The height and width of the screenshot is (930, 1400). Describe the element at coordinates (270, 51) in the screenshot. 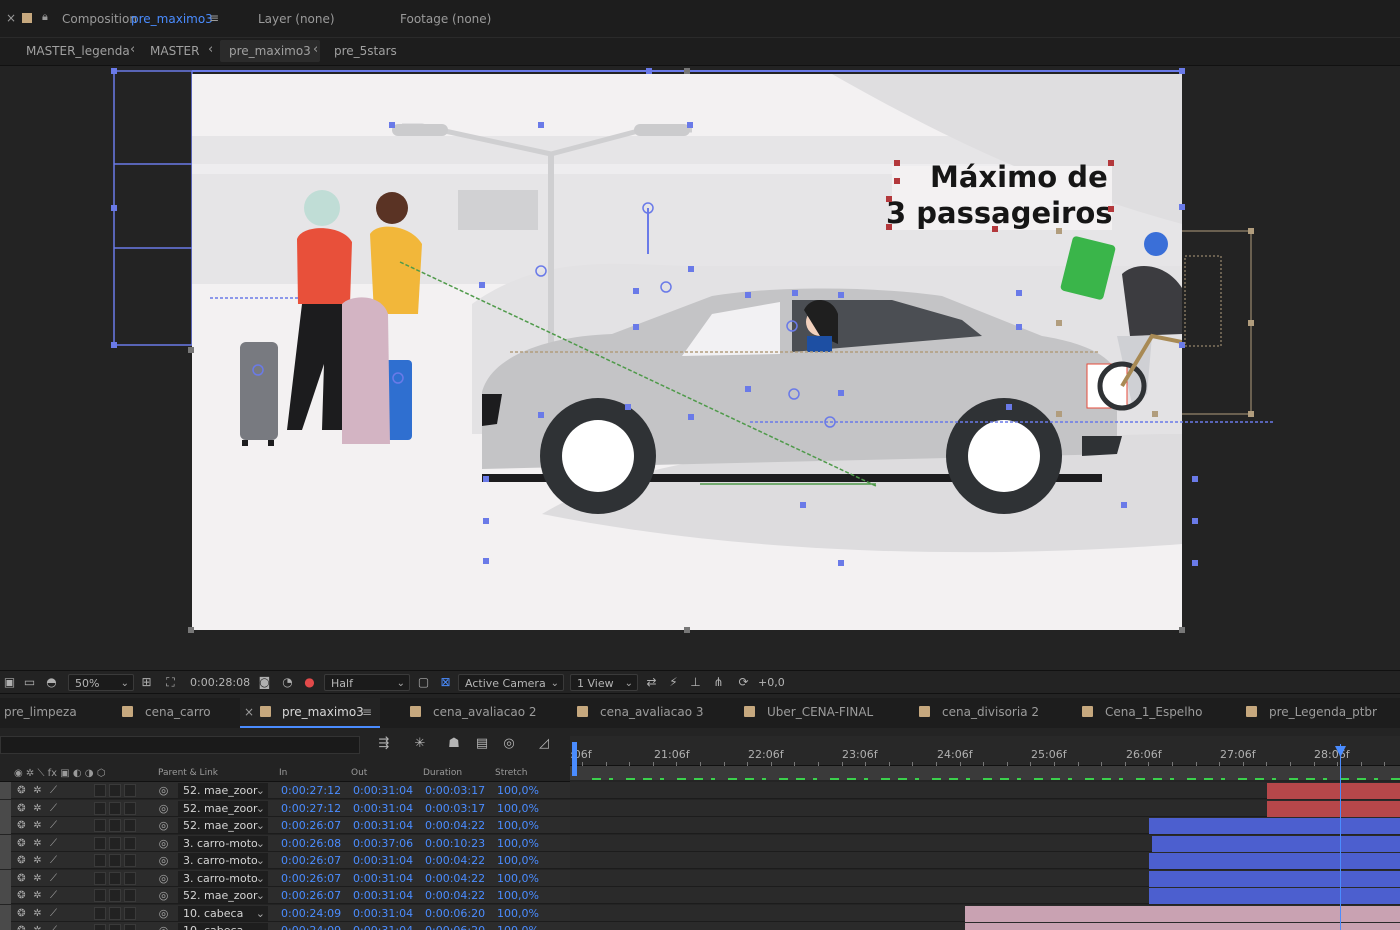

I see `breadcrumb-pre-maximo3: pre_maximo3` at that location.